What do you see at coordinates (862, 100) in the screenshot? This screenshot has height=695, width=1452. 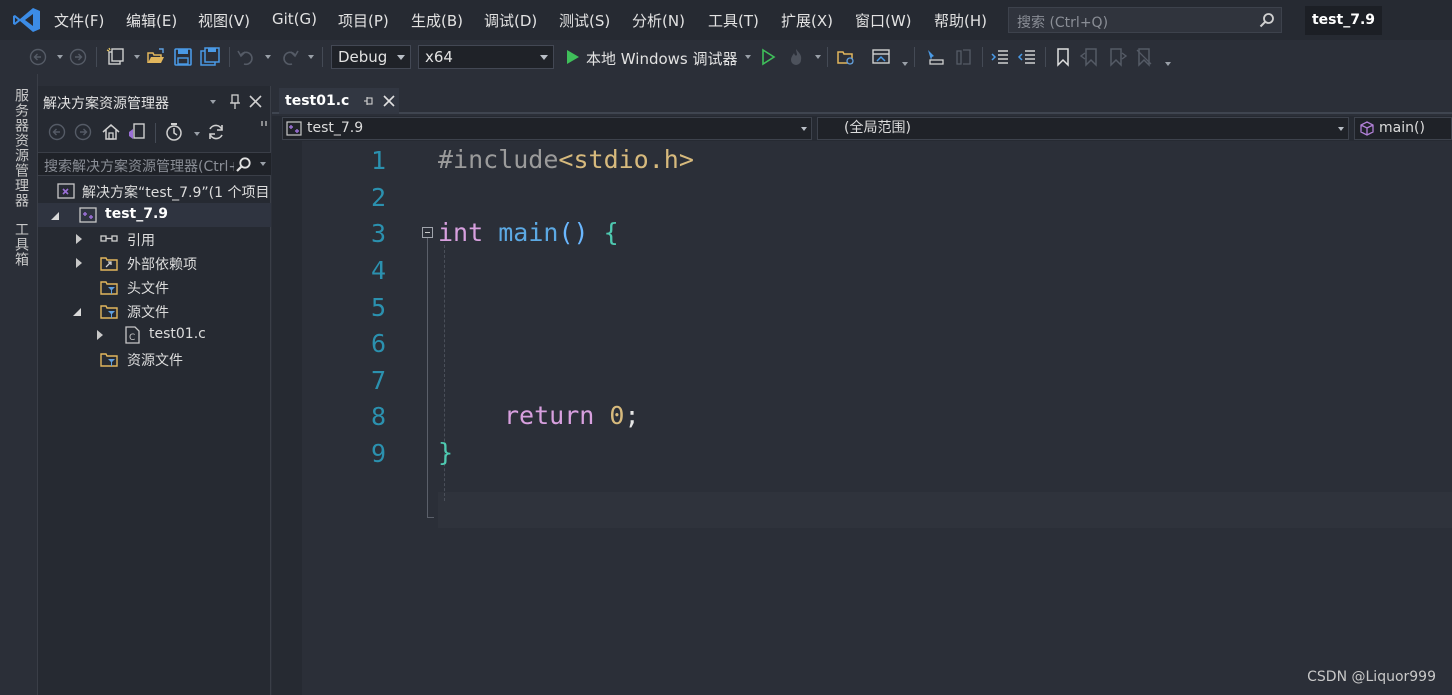 I see `document-tab-strip: test01.c` at bounding box center [862, 100].